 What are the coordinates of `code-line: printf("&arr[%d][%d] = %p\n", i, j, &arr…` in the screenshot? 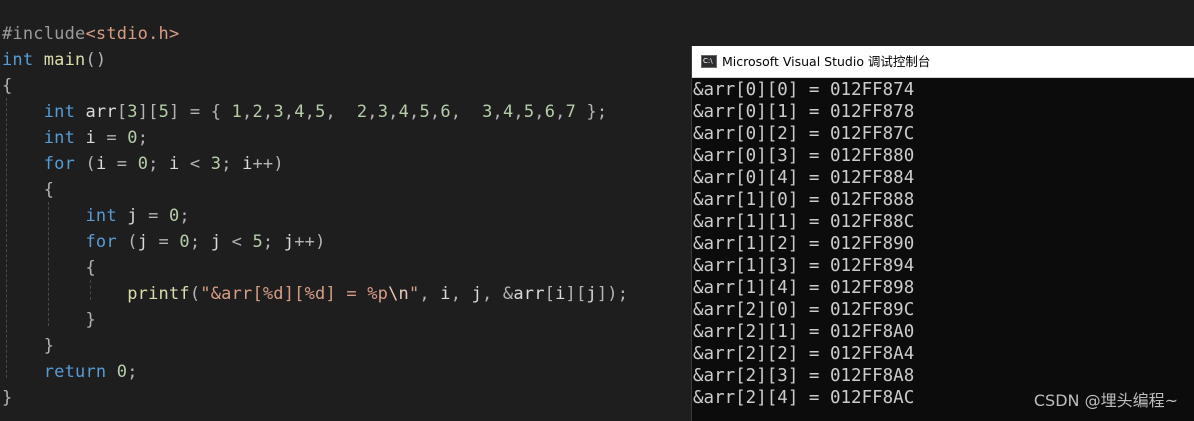 It's located at (315, 294).